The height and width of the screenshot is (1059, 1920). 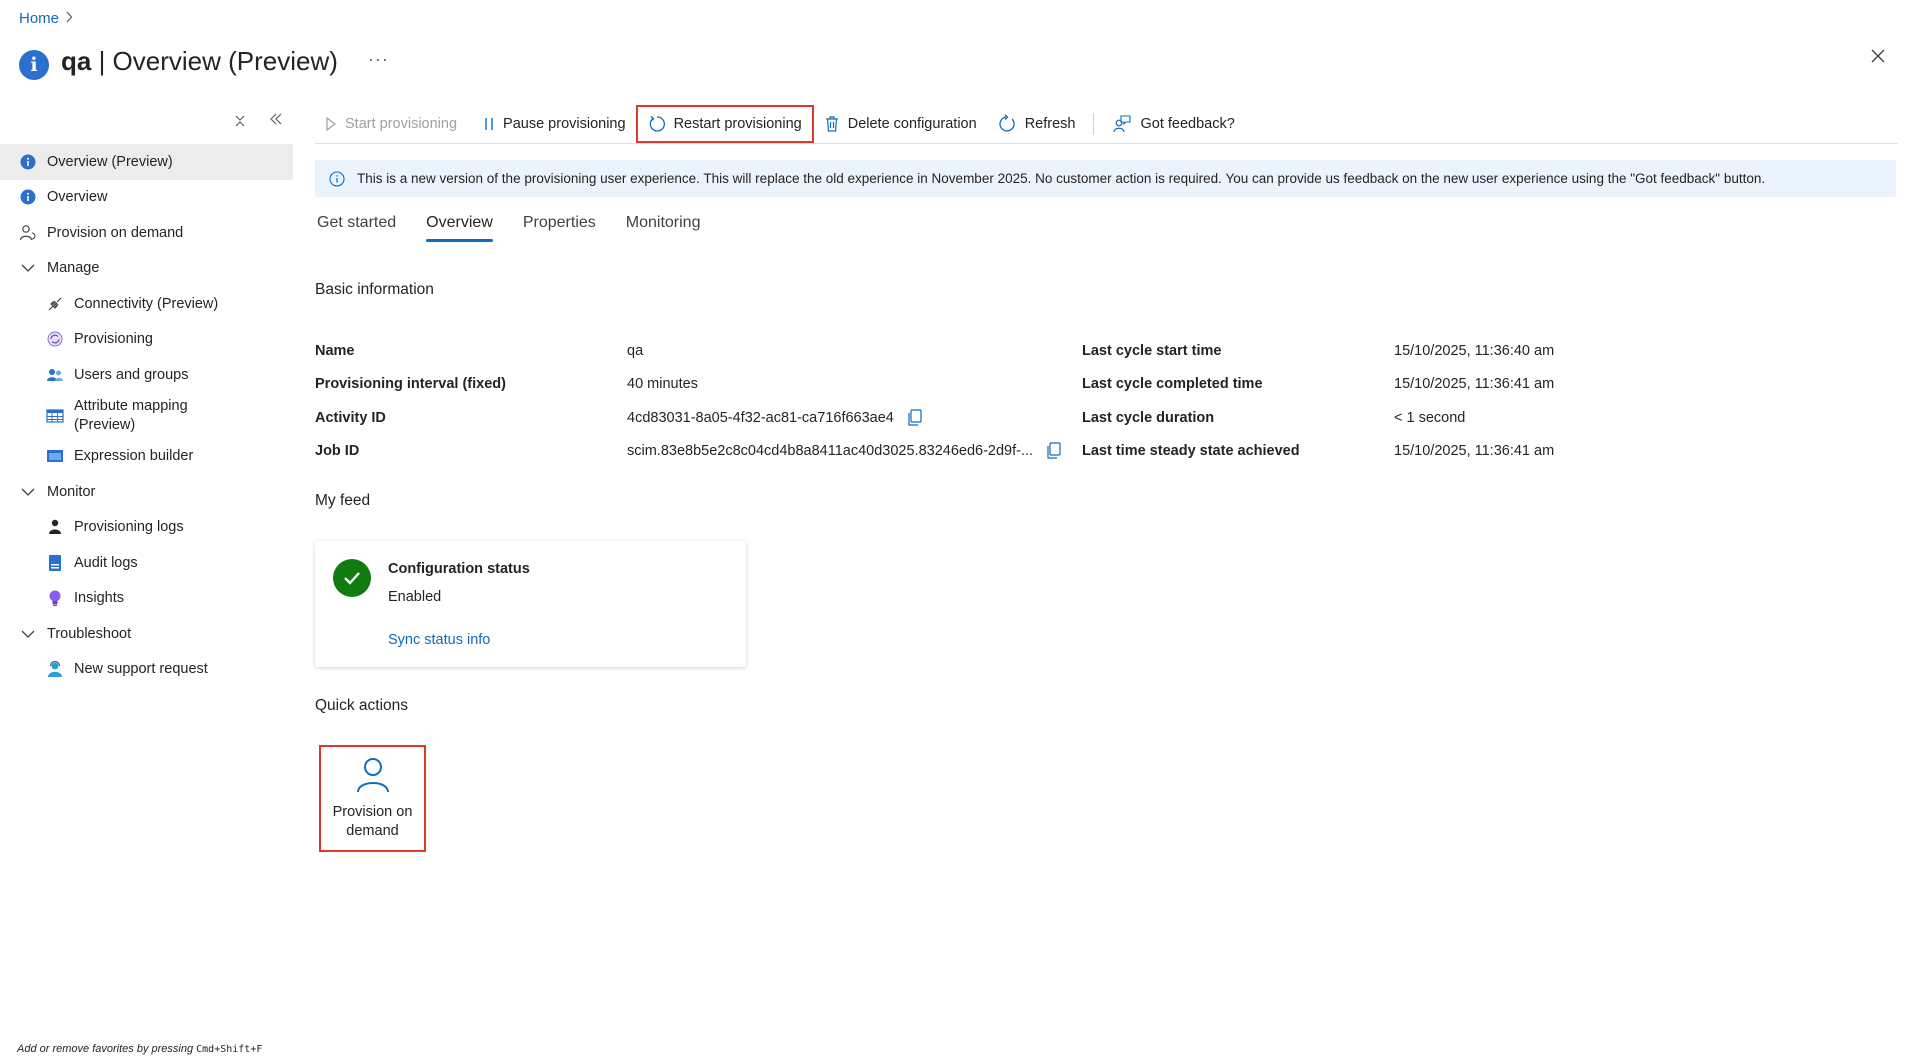 What do you see at coordinates (1148, 417) in the screenshot?
I see `info-label: Last cycle duration` at bounding box center [1148, 417].